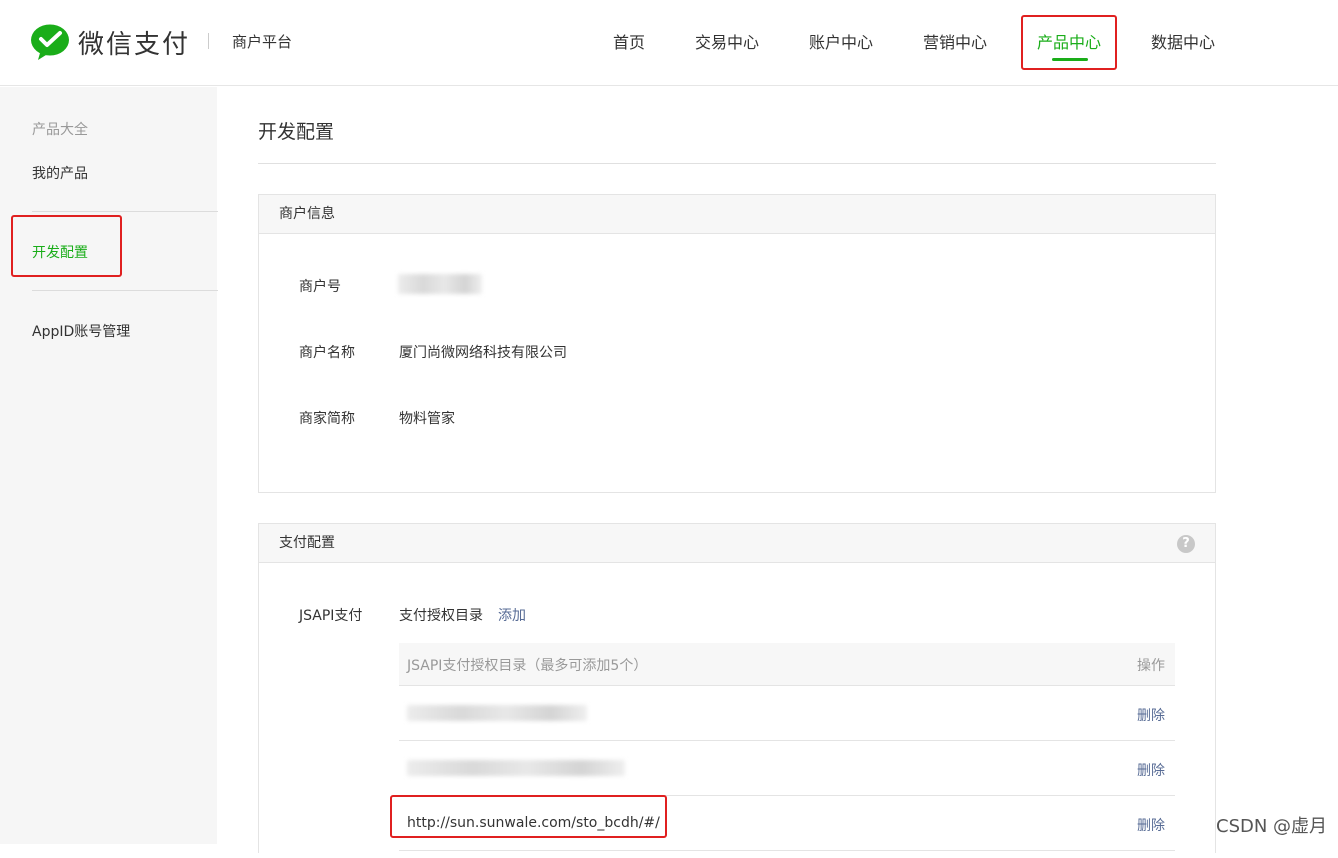 This screenshot has height=858, width=1338. I want to click on panel-title: 商户信息, so click(737, 214).